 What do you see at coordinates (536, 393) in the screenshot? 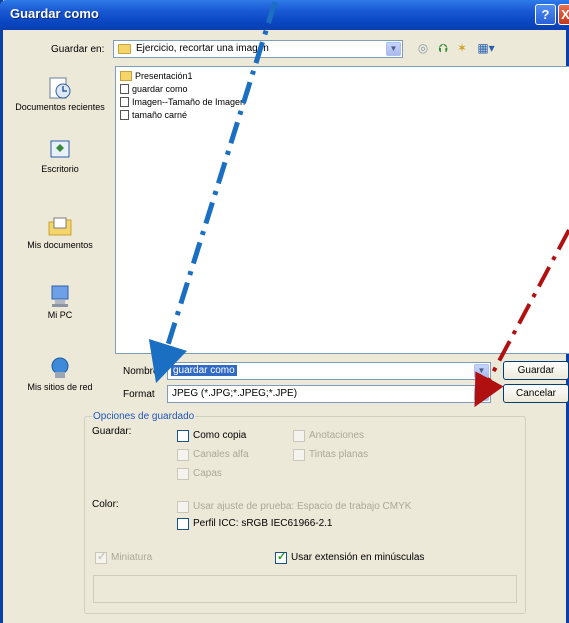
I see `cancel-button: Cancelar` at bounding box center [536, 393].